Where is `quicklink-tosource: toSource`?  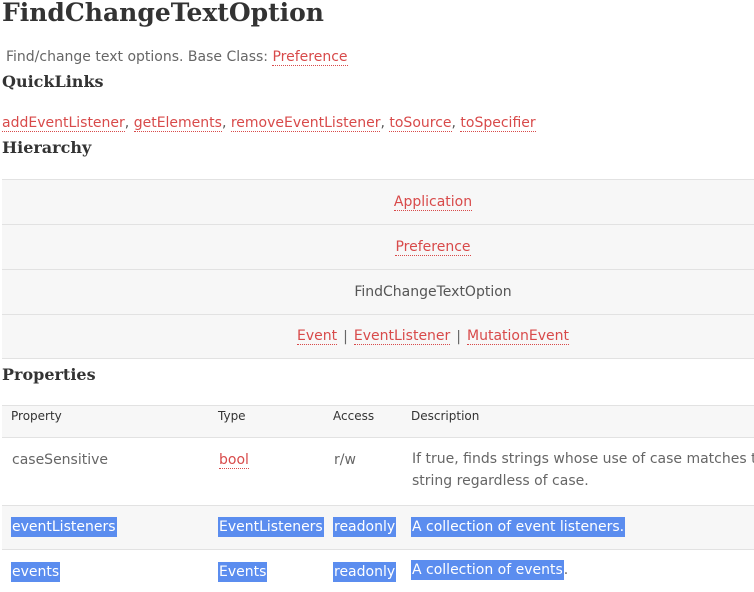
quicklink-tosource: toSource is located at coordinates (420, 123).